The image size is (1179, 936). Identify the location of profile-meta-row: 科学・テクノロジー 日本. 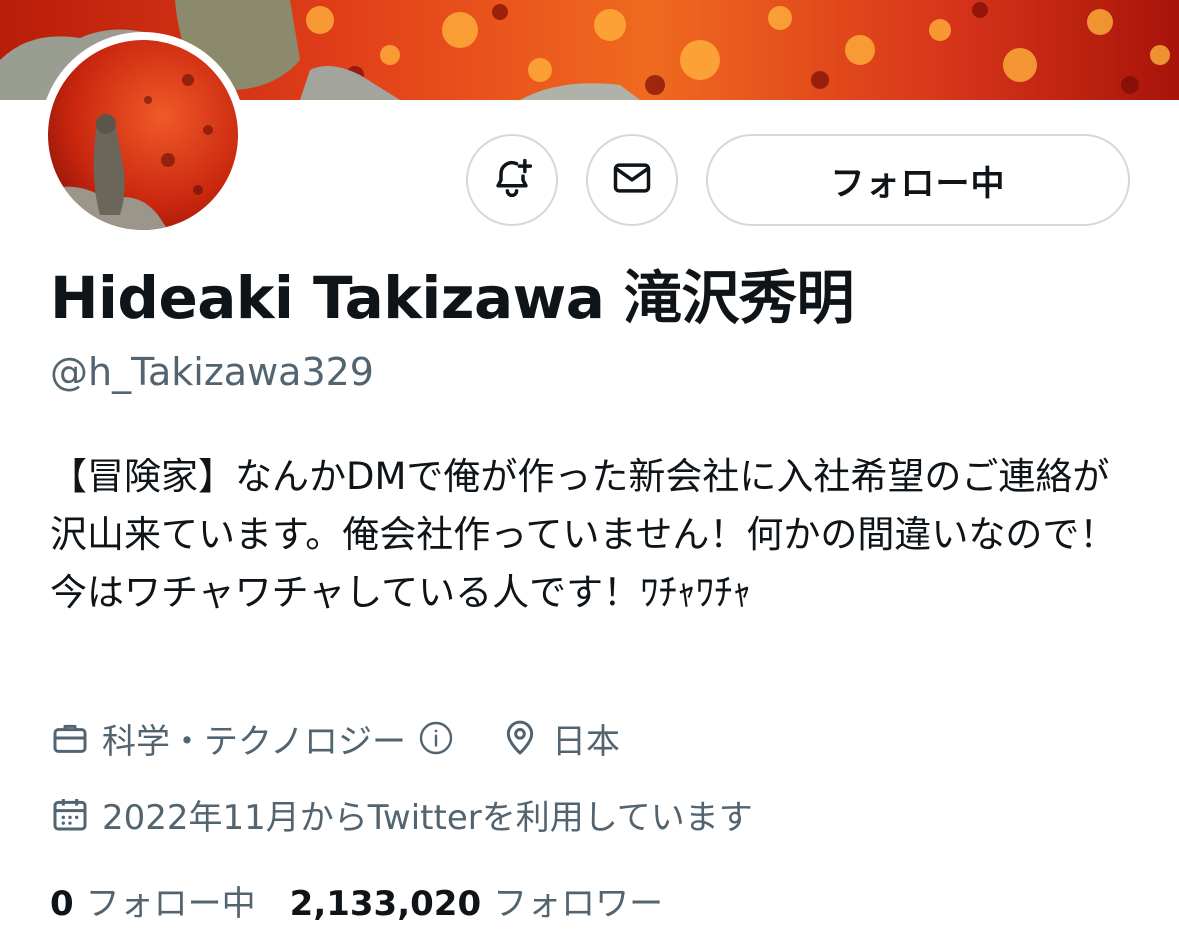
(335, 738).